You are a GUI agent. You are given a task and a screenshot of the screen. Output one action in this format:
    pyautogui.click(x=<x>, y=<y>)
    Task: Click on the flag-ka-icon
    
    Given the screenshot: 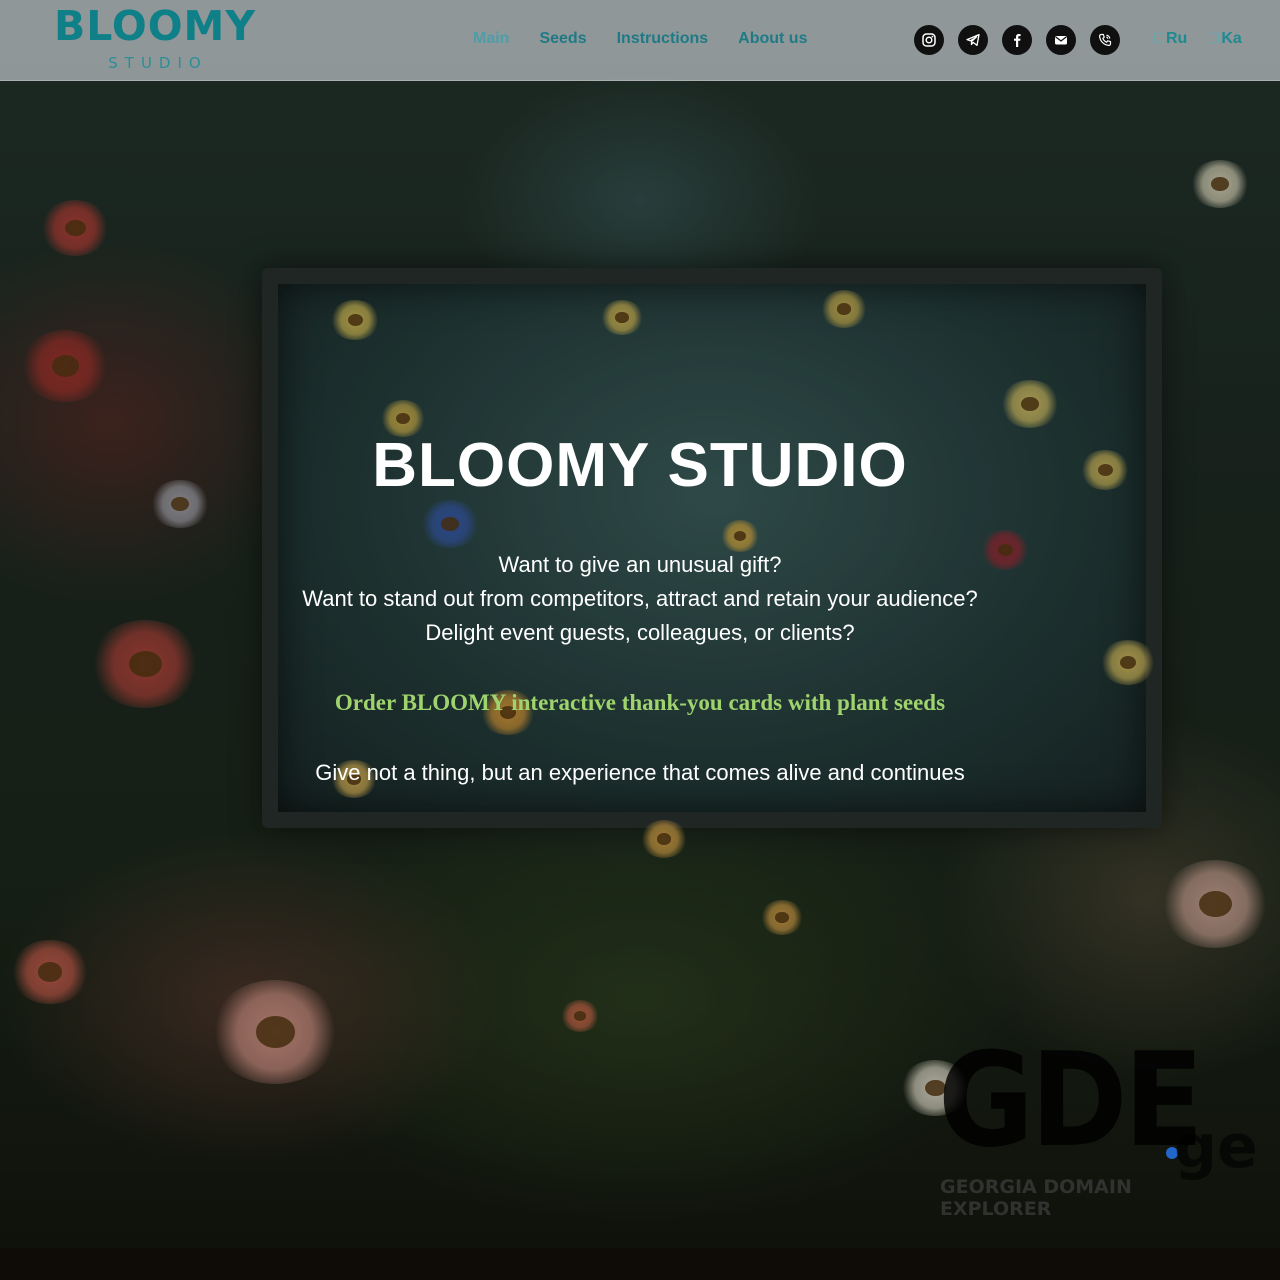 What is the action you would take?
    pyautogui.click(x=1214, y=38)
    